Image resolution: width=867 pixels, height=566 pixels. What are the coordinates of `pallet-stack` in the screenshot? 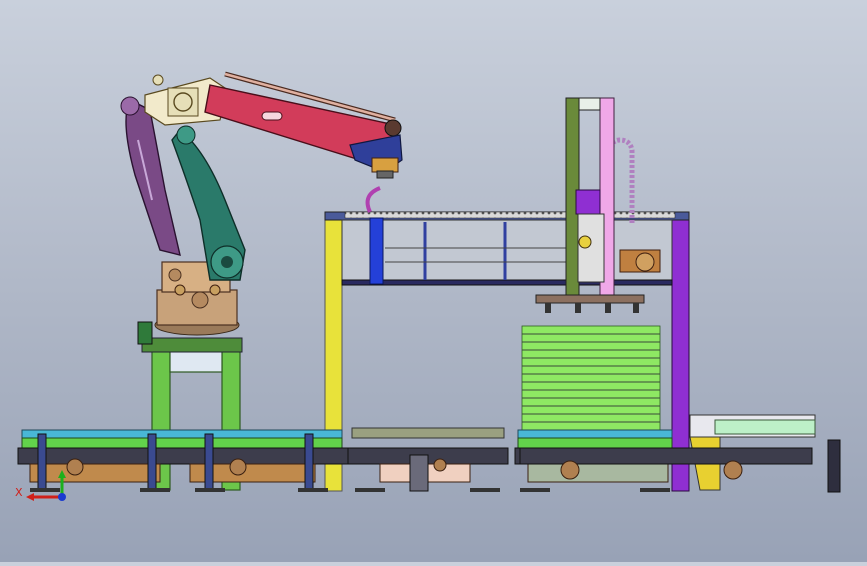 It's located at (591, 378).